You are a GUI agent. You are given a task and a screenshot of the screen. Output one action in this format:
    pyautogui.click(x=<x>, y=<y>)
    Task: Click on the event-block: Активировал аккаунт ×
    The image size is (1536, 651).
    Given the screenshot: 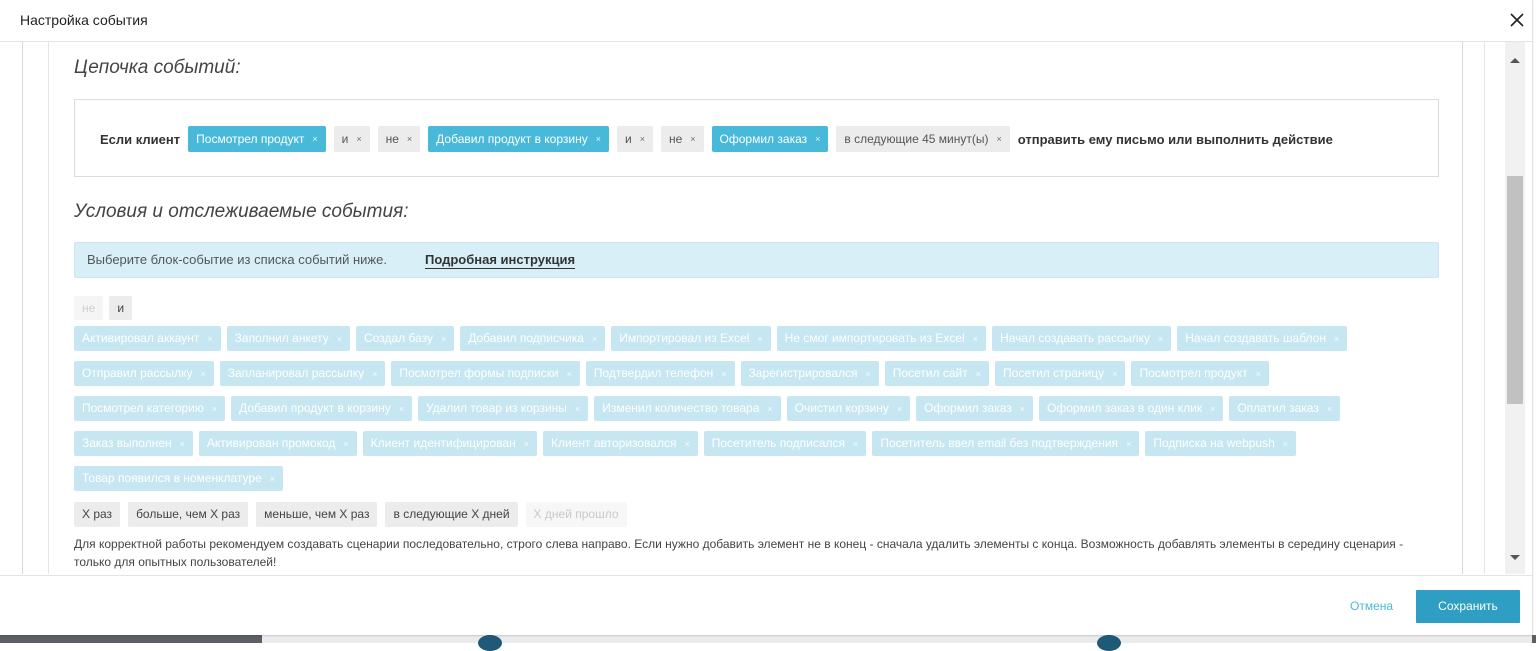 What is the action you would take?
    pyautogui.click(x=147, y=338)
    